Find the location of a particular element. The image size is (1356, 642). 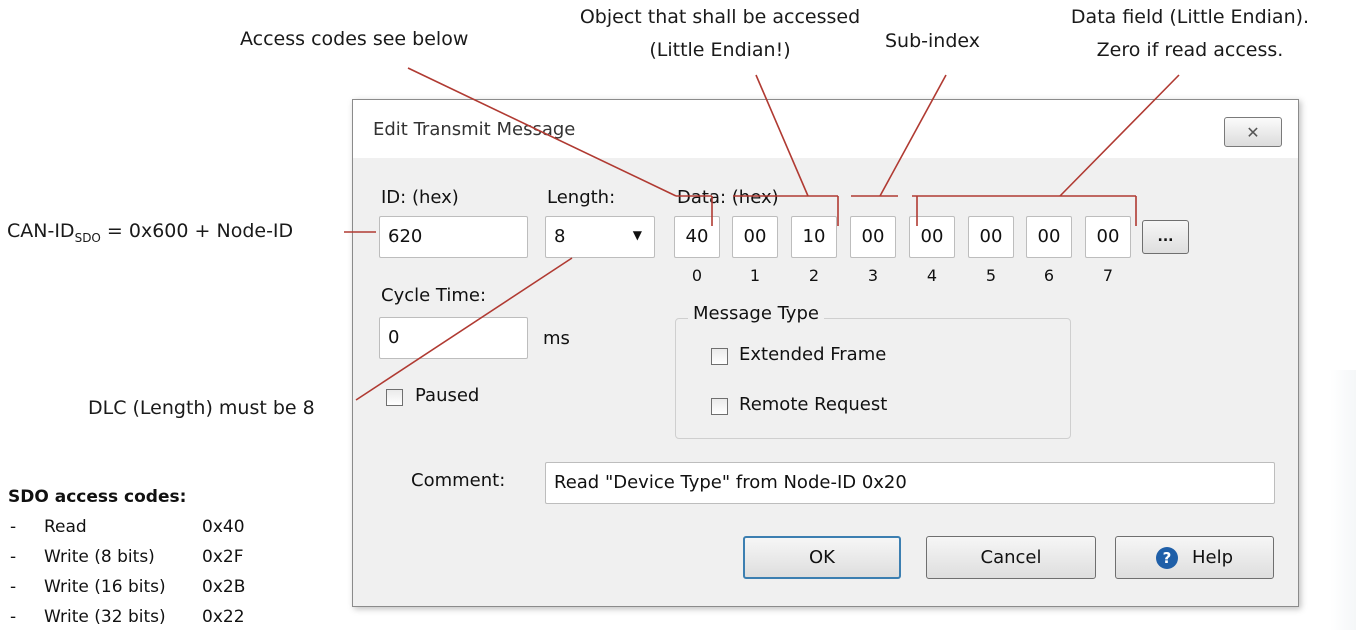

cancel-button: Cancel is located at coordinates (1011, 557).